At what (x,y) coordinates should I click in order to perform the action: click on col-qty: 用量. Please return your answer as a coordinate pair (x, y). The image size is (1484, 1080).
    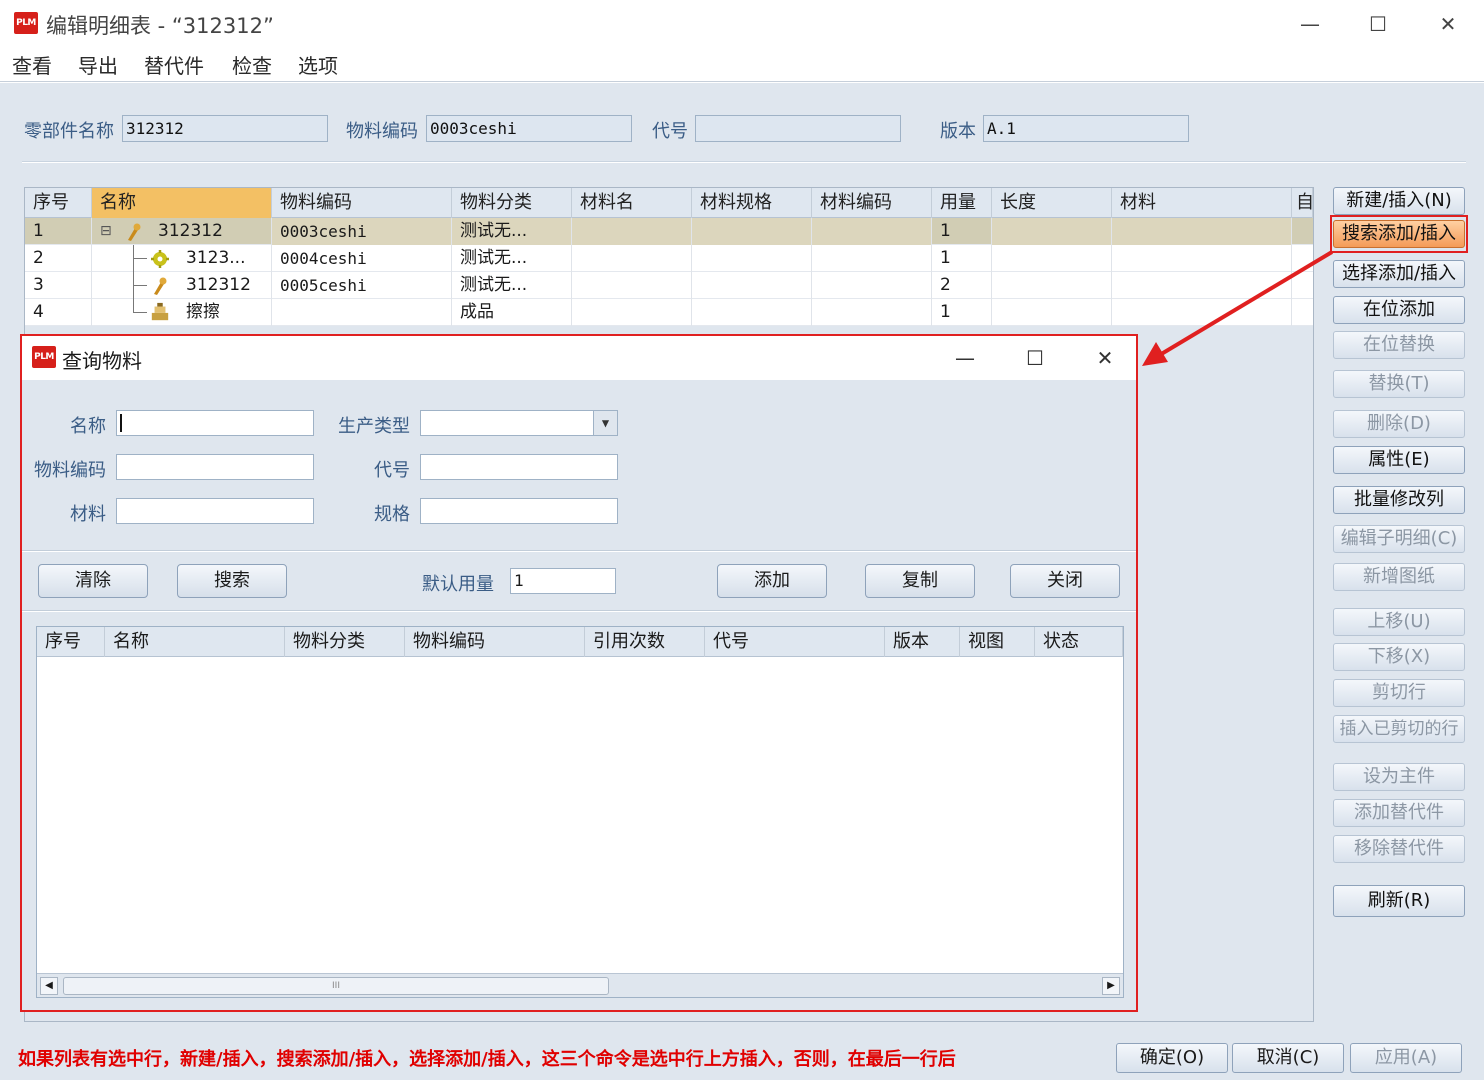
    Looking at the image, I should click on (962, 203).